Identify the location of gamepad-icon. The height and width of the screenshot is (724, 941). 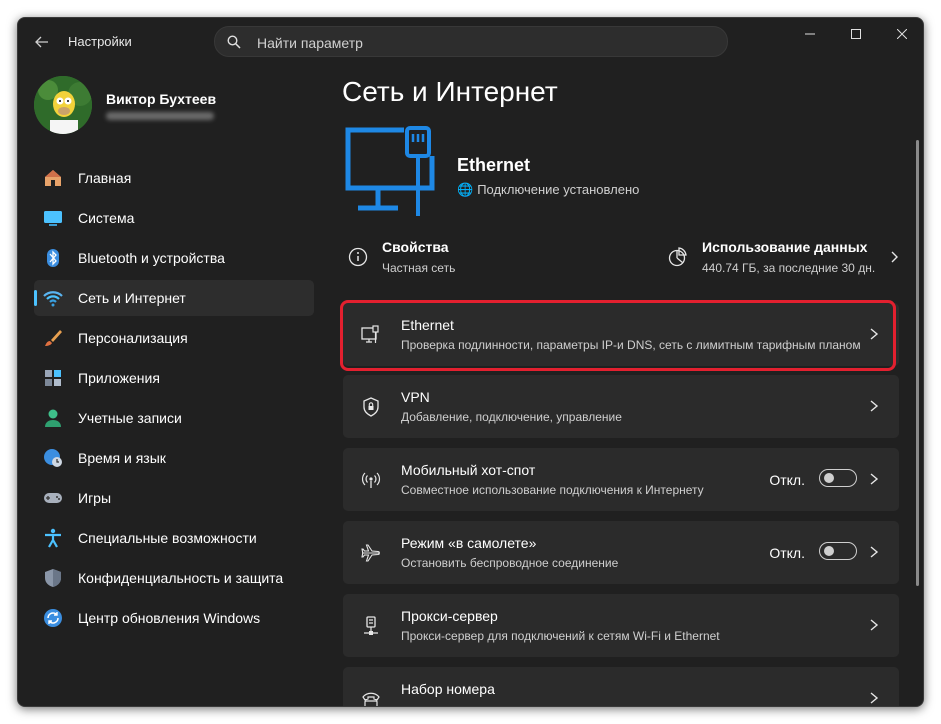
(53, 498).